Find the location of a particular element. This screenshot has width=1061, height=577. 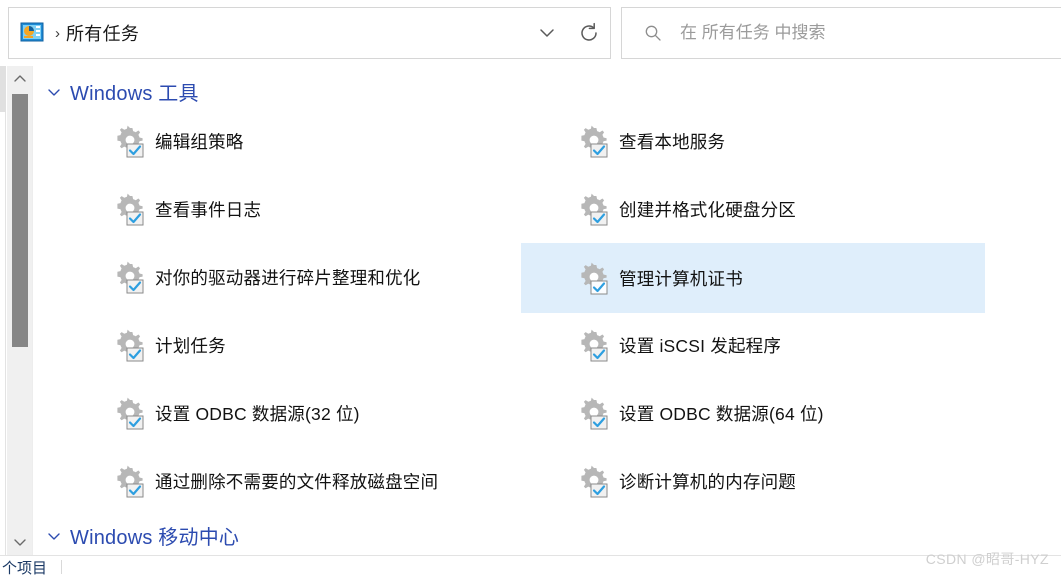

watermark: CSDN @昭哥-HYZ is located at coordinates (987, 559).